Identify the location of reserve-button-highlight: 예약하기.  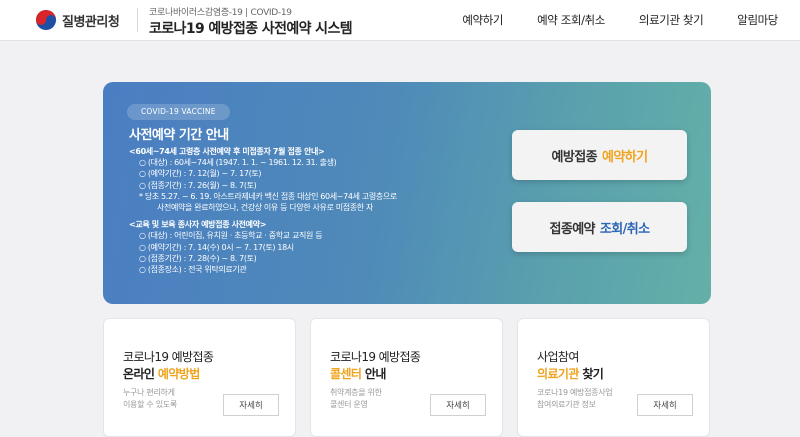
(625, 157).